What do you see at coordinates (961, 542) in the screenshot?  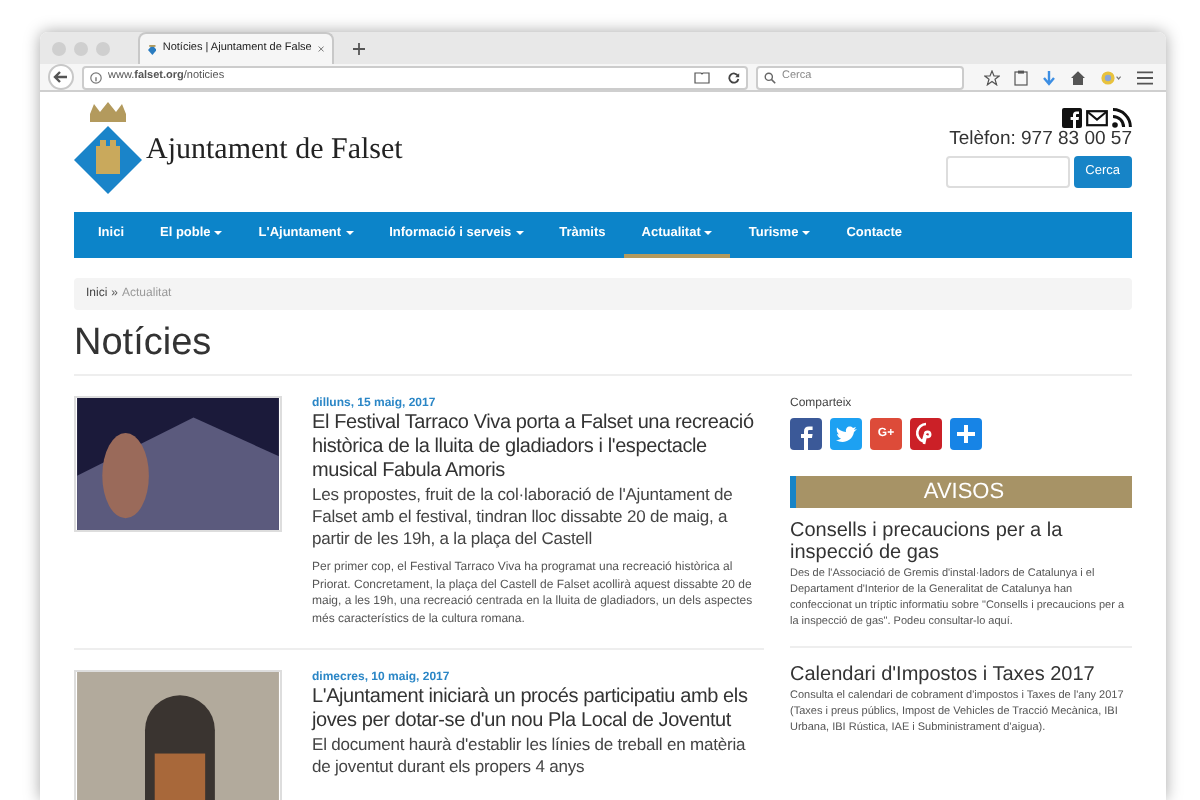 I see `notice-title: Consells i precaucions per a la inspecció de gas` at bounding box center [961, 542].